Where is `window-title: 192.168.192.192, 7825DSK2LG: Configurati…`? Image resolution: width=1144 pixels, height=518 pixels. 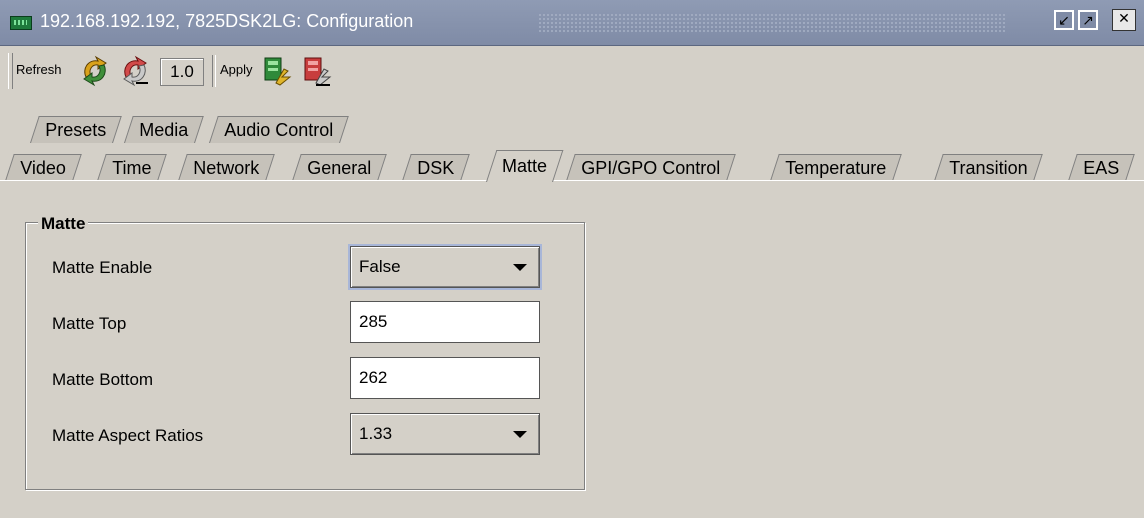 window-title: 192.168.192.192, 7825DSK2LG: Configurati… is located at coordinates (227, 21).